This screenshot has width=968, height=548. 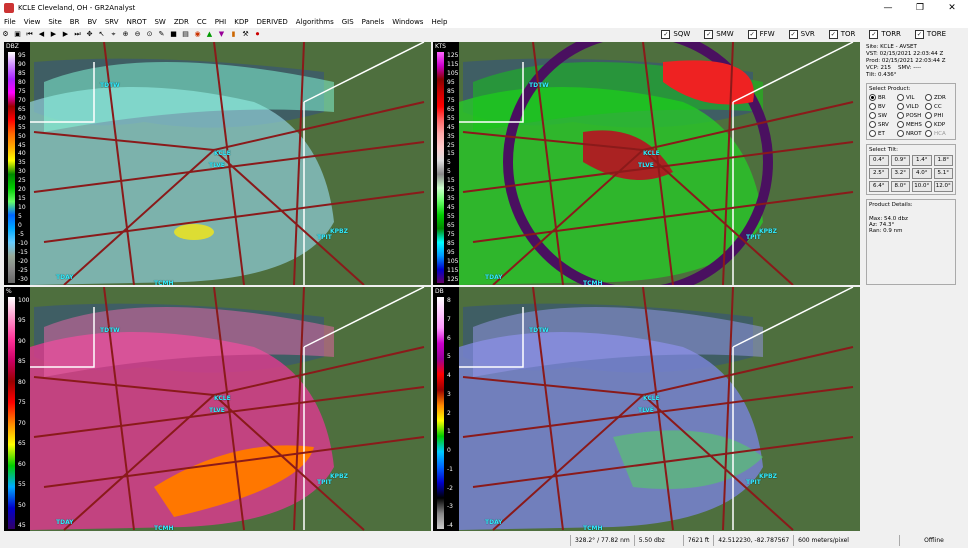 What do you see at coordinates (883, 106) in the screenshot?
I see `product-option-bv: BV` at bounding box center [883, 106].